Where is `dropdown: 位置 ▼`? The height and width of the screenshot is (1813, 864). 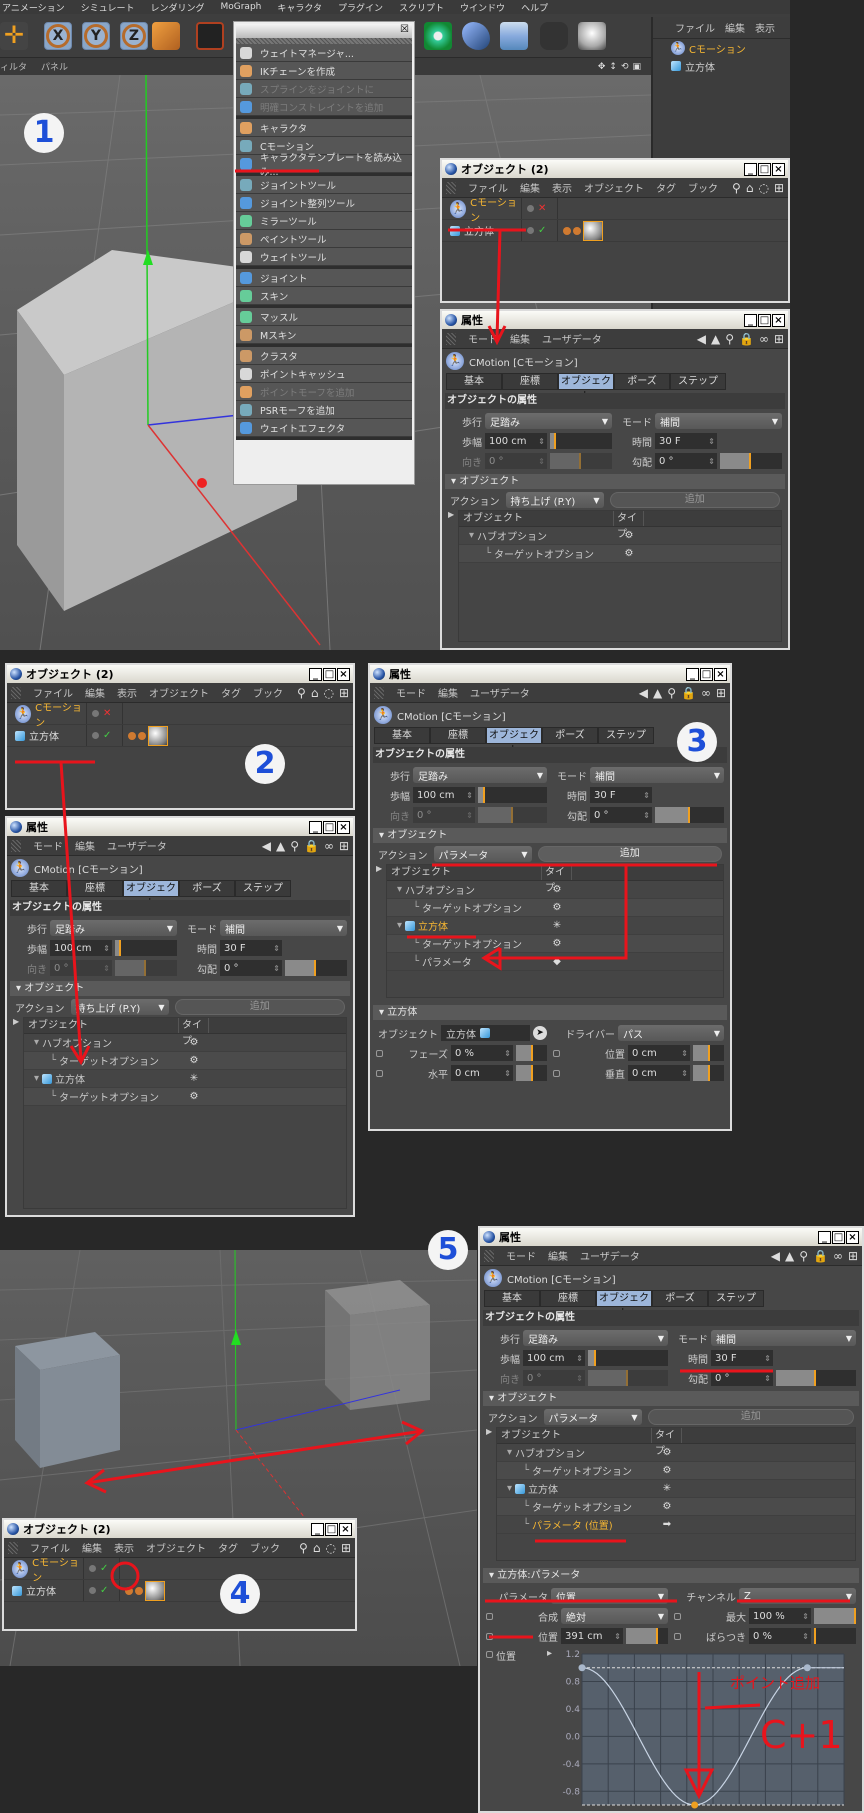
dropdown: 位置 ▼ is located at coordinates (609, 1596).